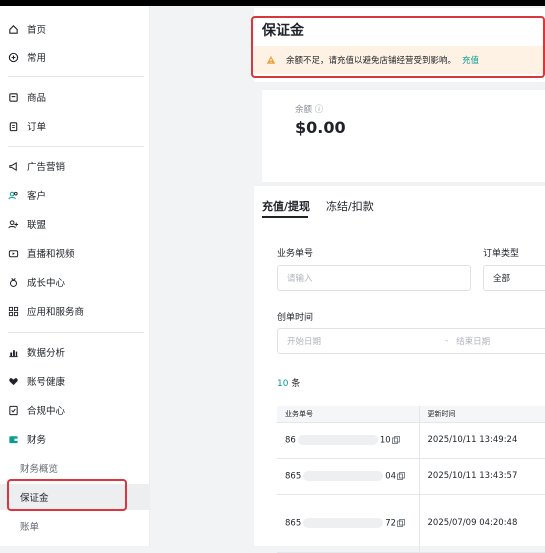 This screenshot has height=553, width=545. I want to click on sidebar-item-marketing: 广告营销, so click(75, 166).